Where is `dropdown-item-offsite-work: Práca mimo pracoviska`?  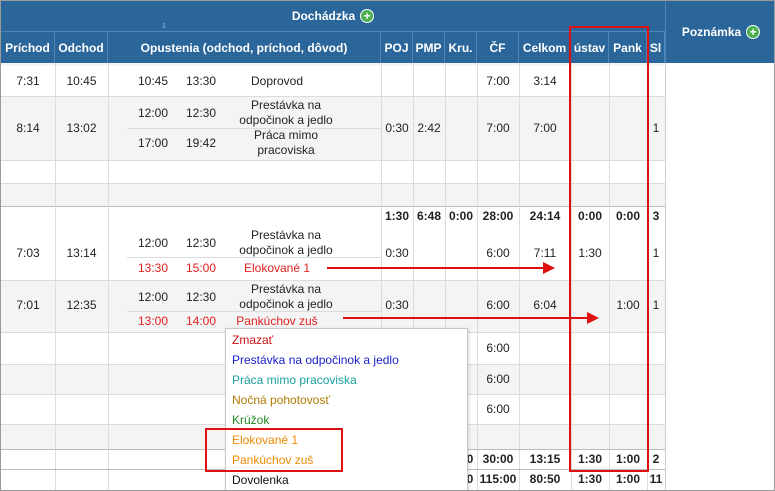
dropdown-item-offsite-work: Práca mimo pracoviska is located at coordinates (294, 380).